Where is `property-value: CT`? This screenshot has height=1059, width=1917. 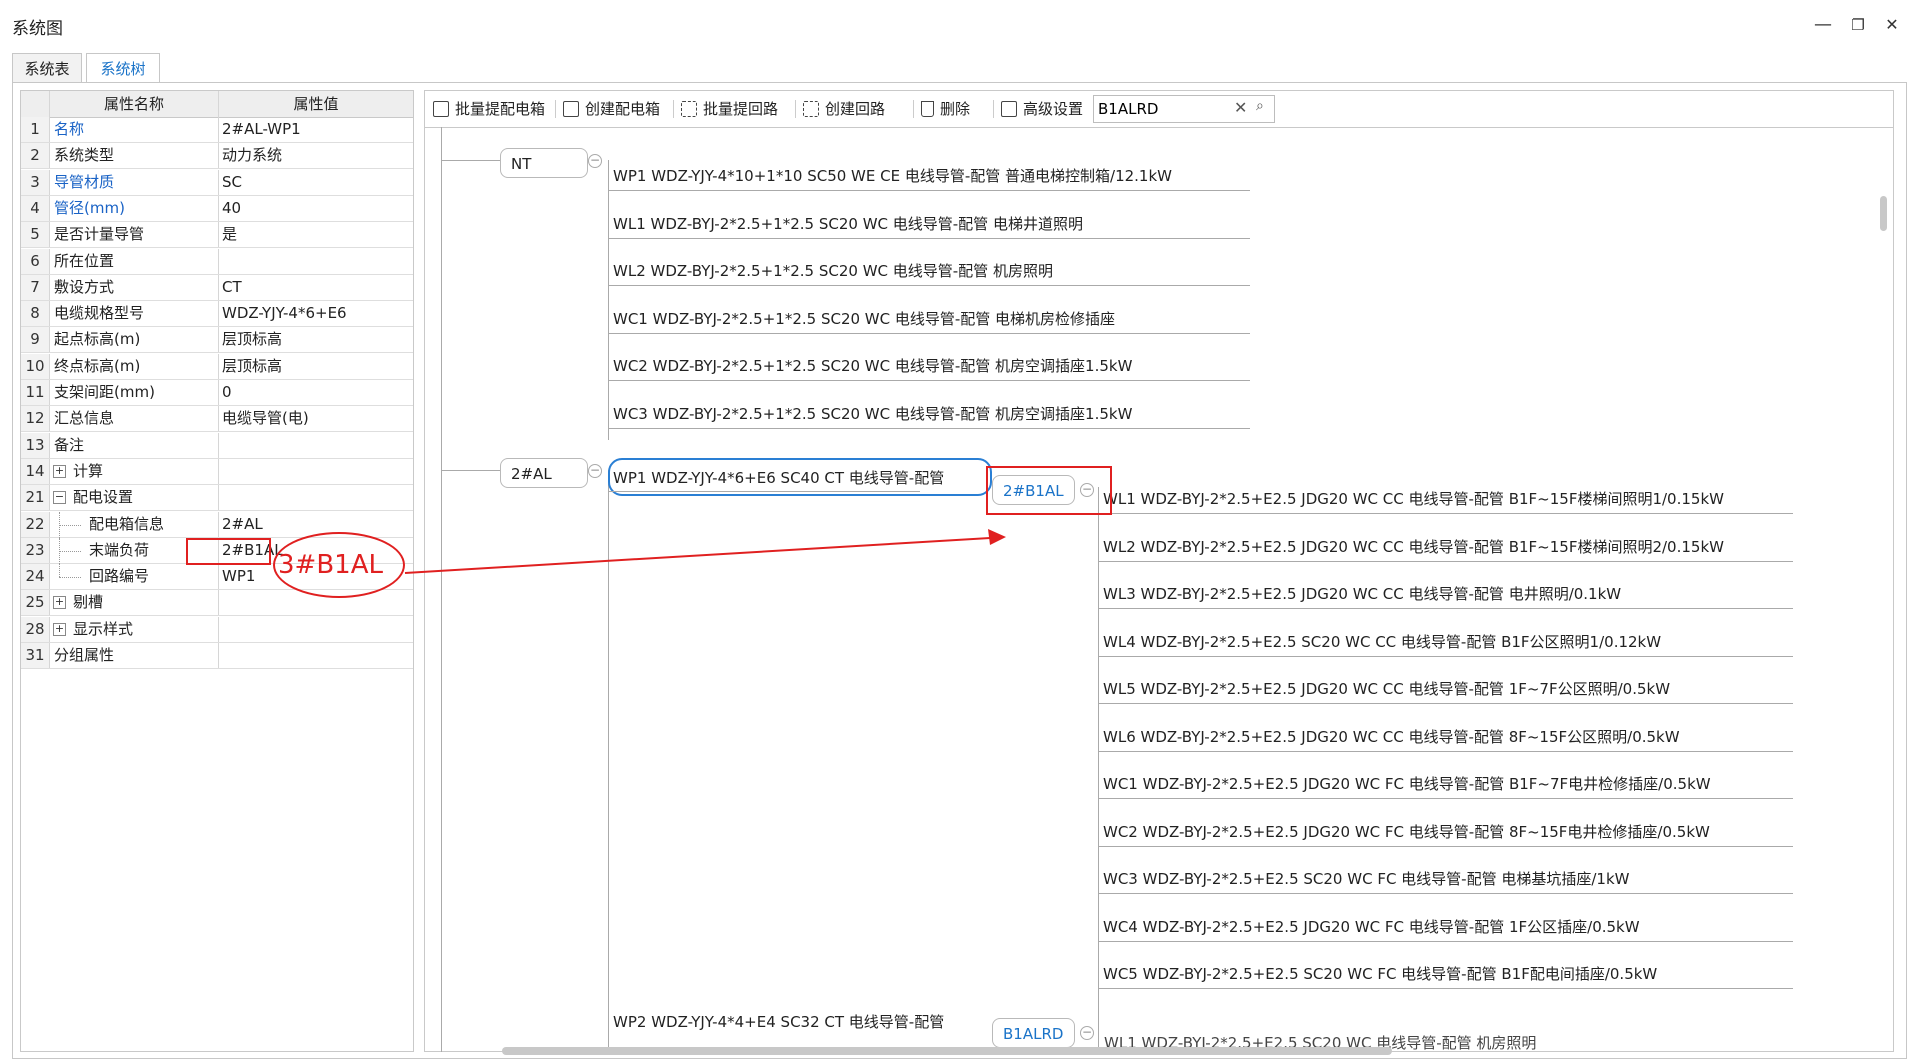 property-value: CT is located at coordinates (232, 287).